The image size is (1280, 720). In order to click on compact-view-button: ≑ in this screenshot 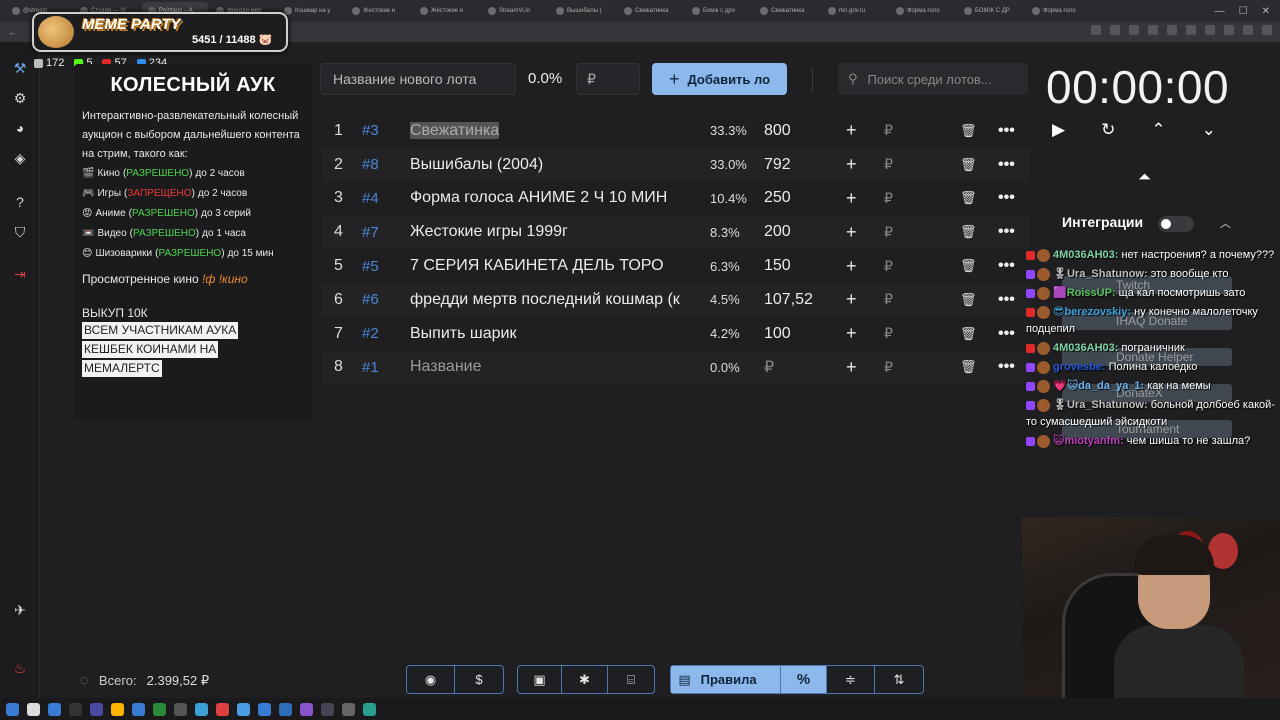, I will do `click(851, 679)`.